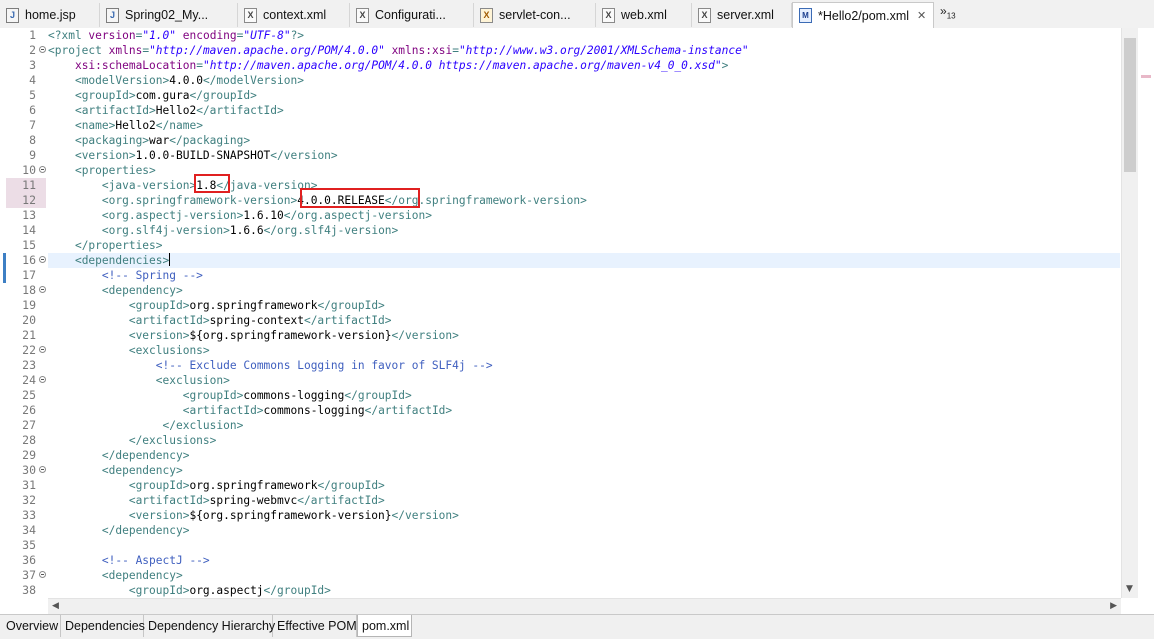 This screenshot has width=1154, height=639. Describe the element at coordinates (584, 500) in the screenshot. I see `code-line: <artifactId>spring-webmvc</artifactId>` at that location.